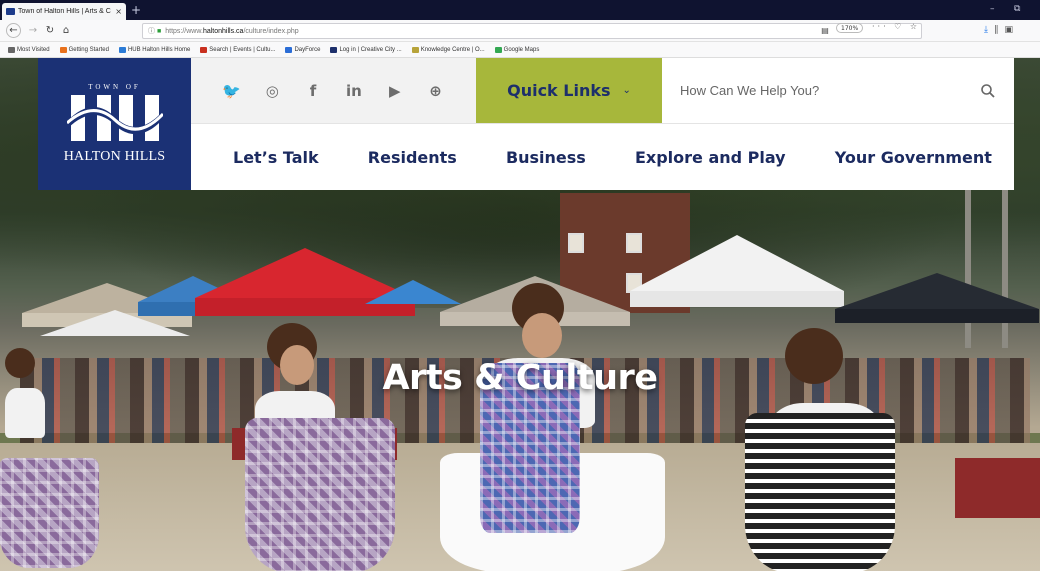  What do you see at coordinates (159, 31) in the screenshot?
I see `lock-icon: ■` at bounding box center [159, 31].